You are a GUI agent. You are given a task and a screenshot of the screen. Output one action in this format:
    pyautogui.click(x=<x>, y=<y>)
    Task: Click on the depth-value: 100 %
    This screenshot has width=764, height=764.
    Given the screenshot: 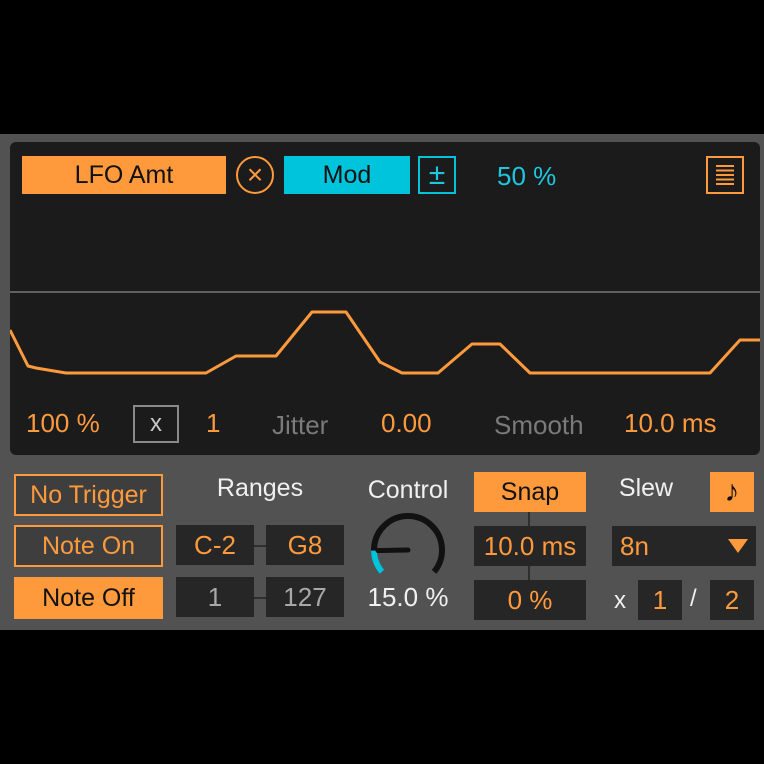 What is the action you would take?
    pyautogui.click(x=63, y=423)
    